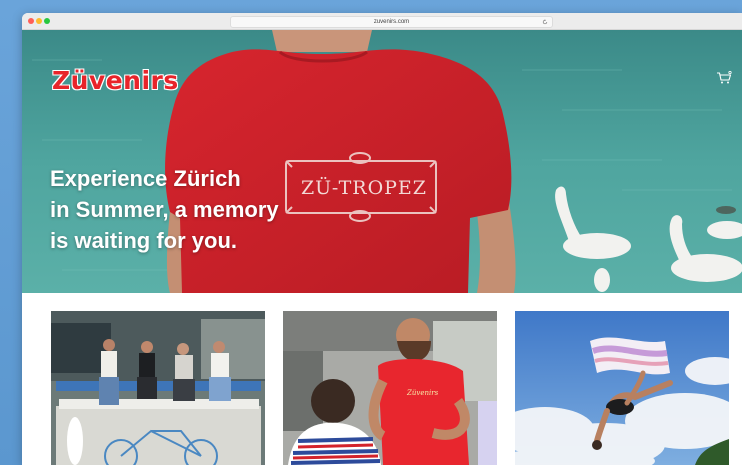  Describe the element at coordinates (724, 78) in the screenshot. I see `cart-icon` at that location.